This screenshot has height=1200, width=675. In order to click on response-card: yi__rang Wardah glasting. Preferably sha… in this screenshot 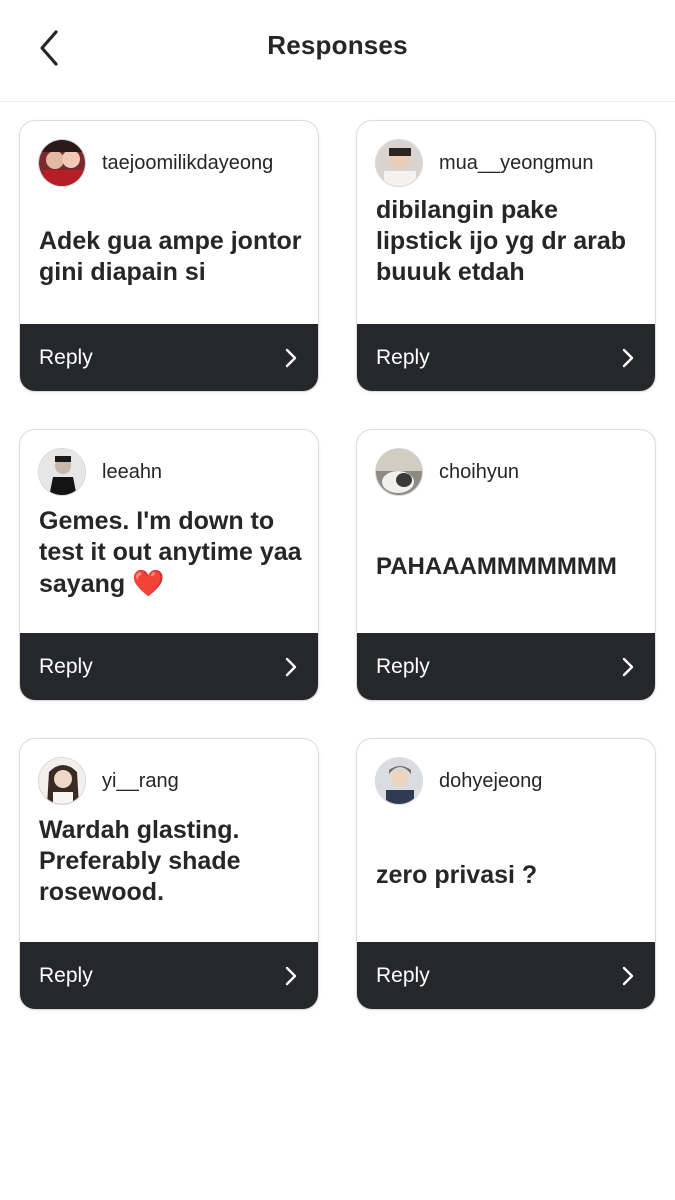, I will do `click(169, 874)`.